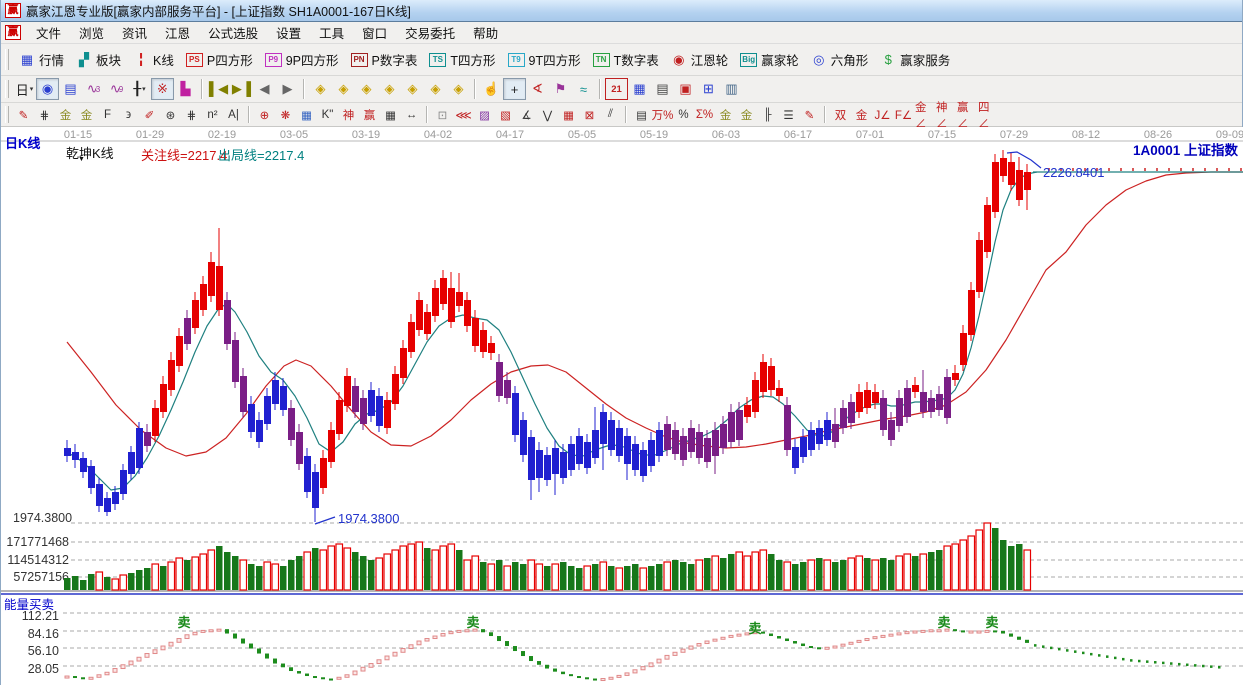 This screenshot has height=685, width=1243. What do you see at coordinates (139, 89) in the screenshot?
I see `candle-style-button: ╂ ▾` at bounding box center [139, 89].